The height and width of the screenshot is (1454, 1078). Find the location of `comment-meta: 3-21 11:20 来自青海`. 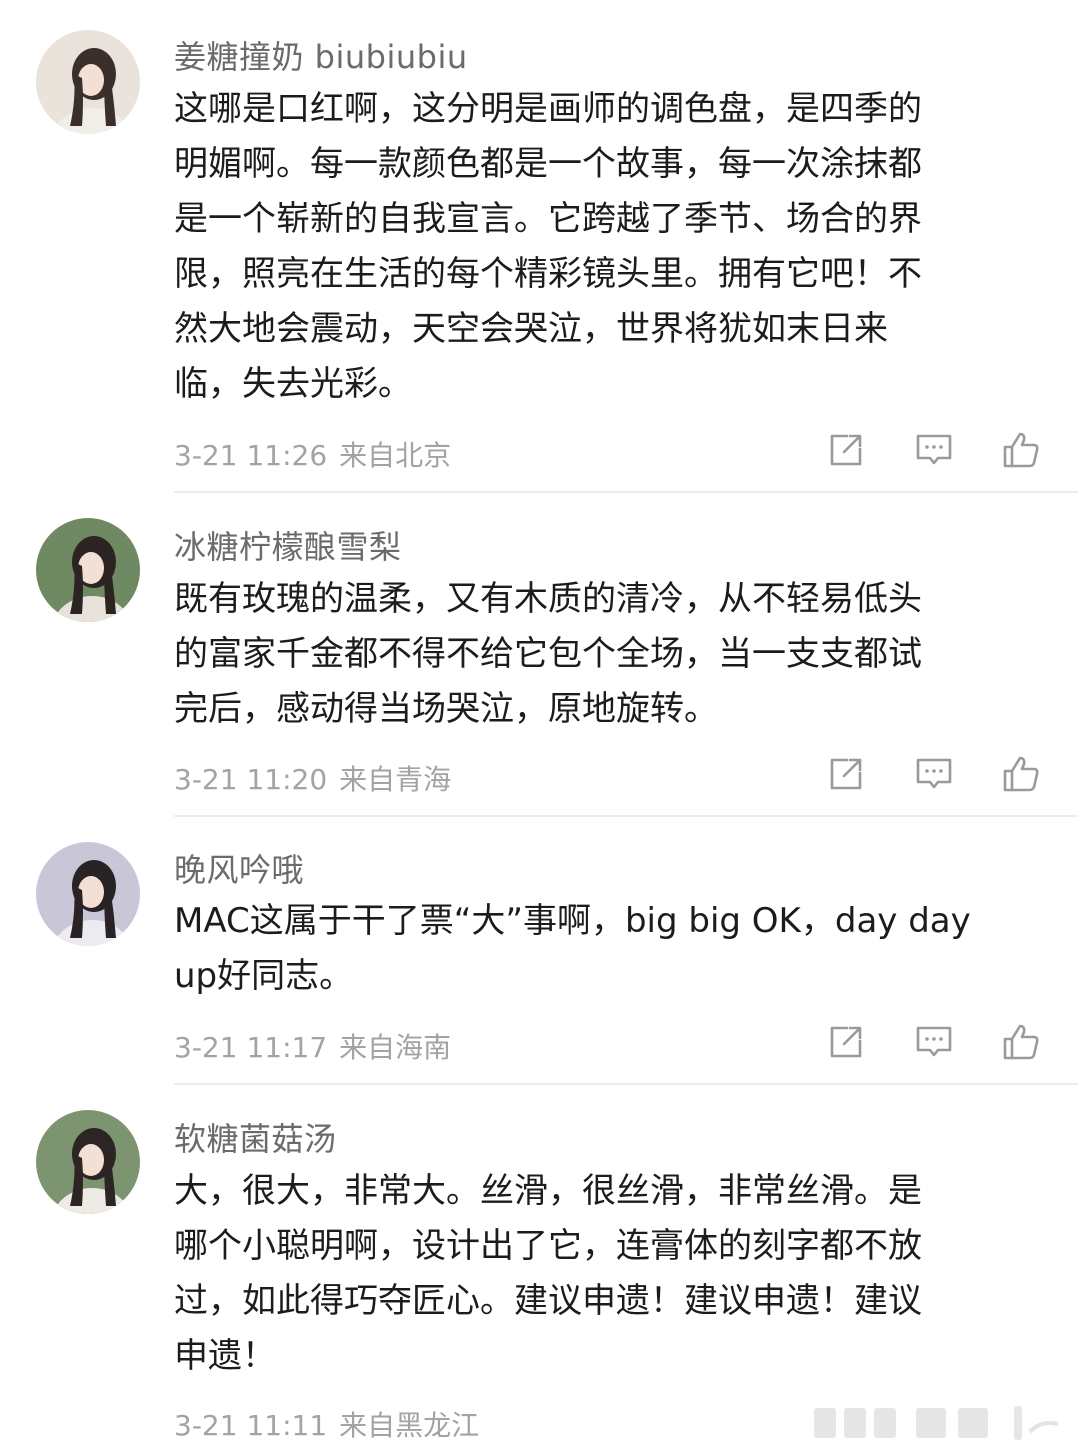

comment-meta: 3-21 11:20 来自青海 is located at coordinates (312, 778).